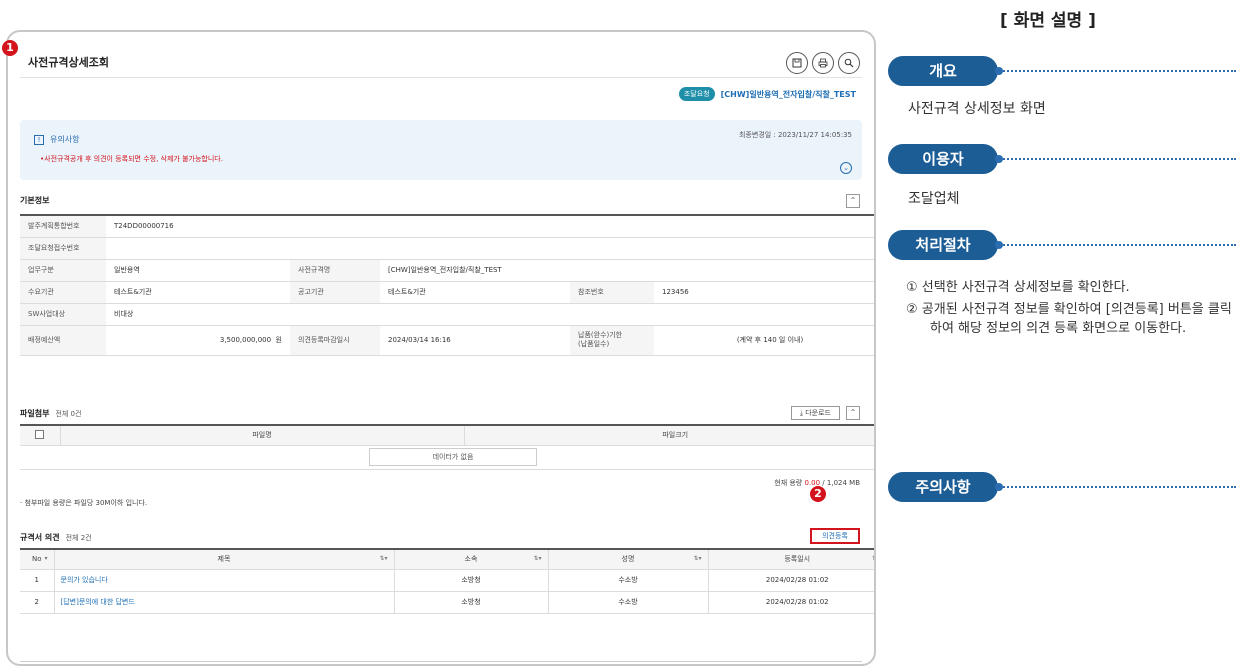 The width and height of the screenshot is (1238, 671). Describe the element at coordinates (846, 168) in the screenshot. I see `chevron-down-icon: ⌄` at that location.